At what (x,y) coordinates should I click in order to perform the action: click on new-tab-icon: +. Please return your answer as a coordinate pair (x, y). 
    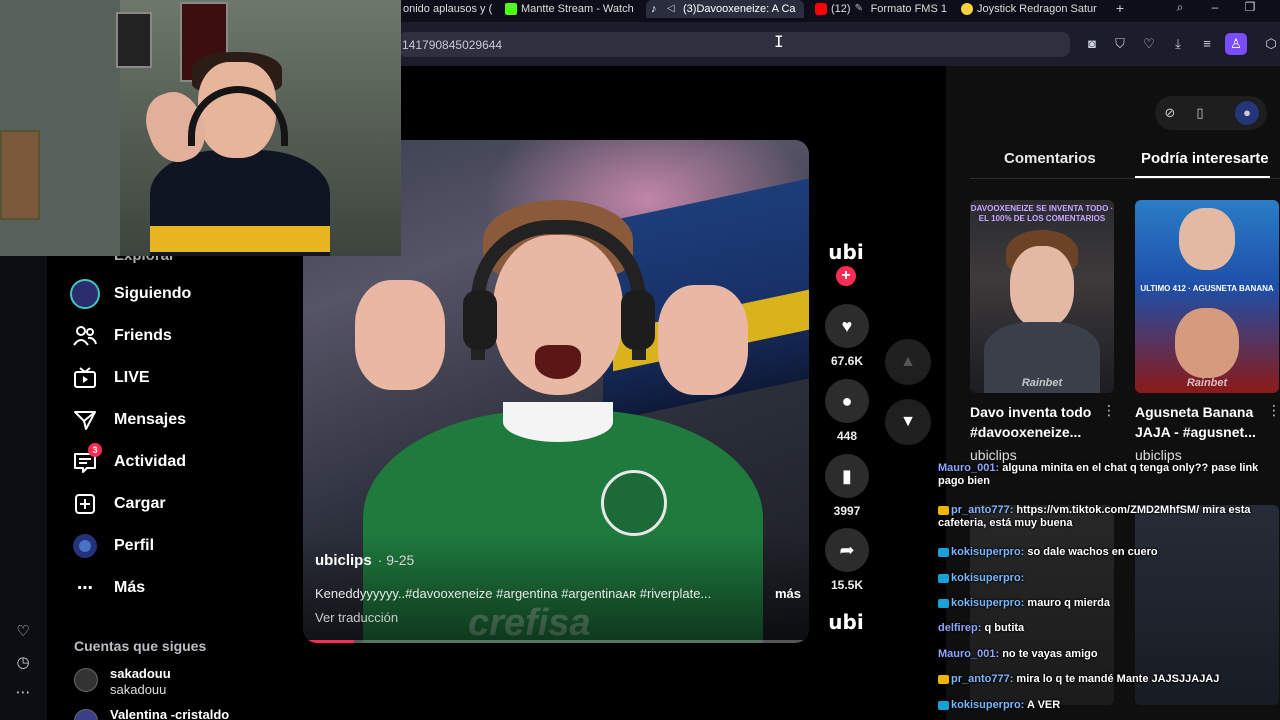
    Looking at the image, I should click on (1120, 8).